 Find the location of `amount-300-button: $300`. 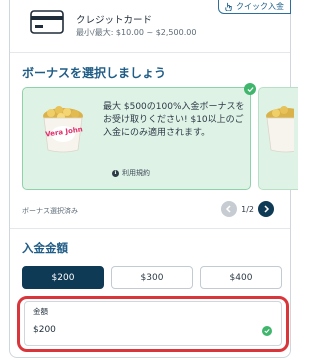

amount-300-button: $300 is located at coordinates (152, 277).